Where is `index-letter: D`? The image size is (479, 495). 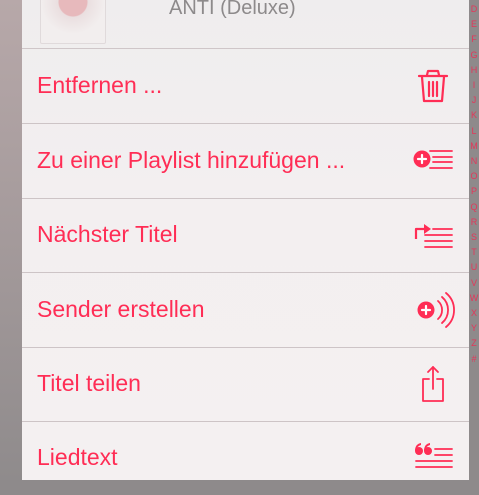
index-letter: D is located at coordinates (474, 9).